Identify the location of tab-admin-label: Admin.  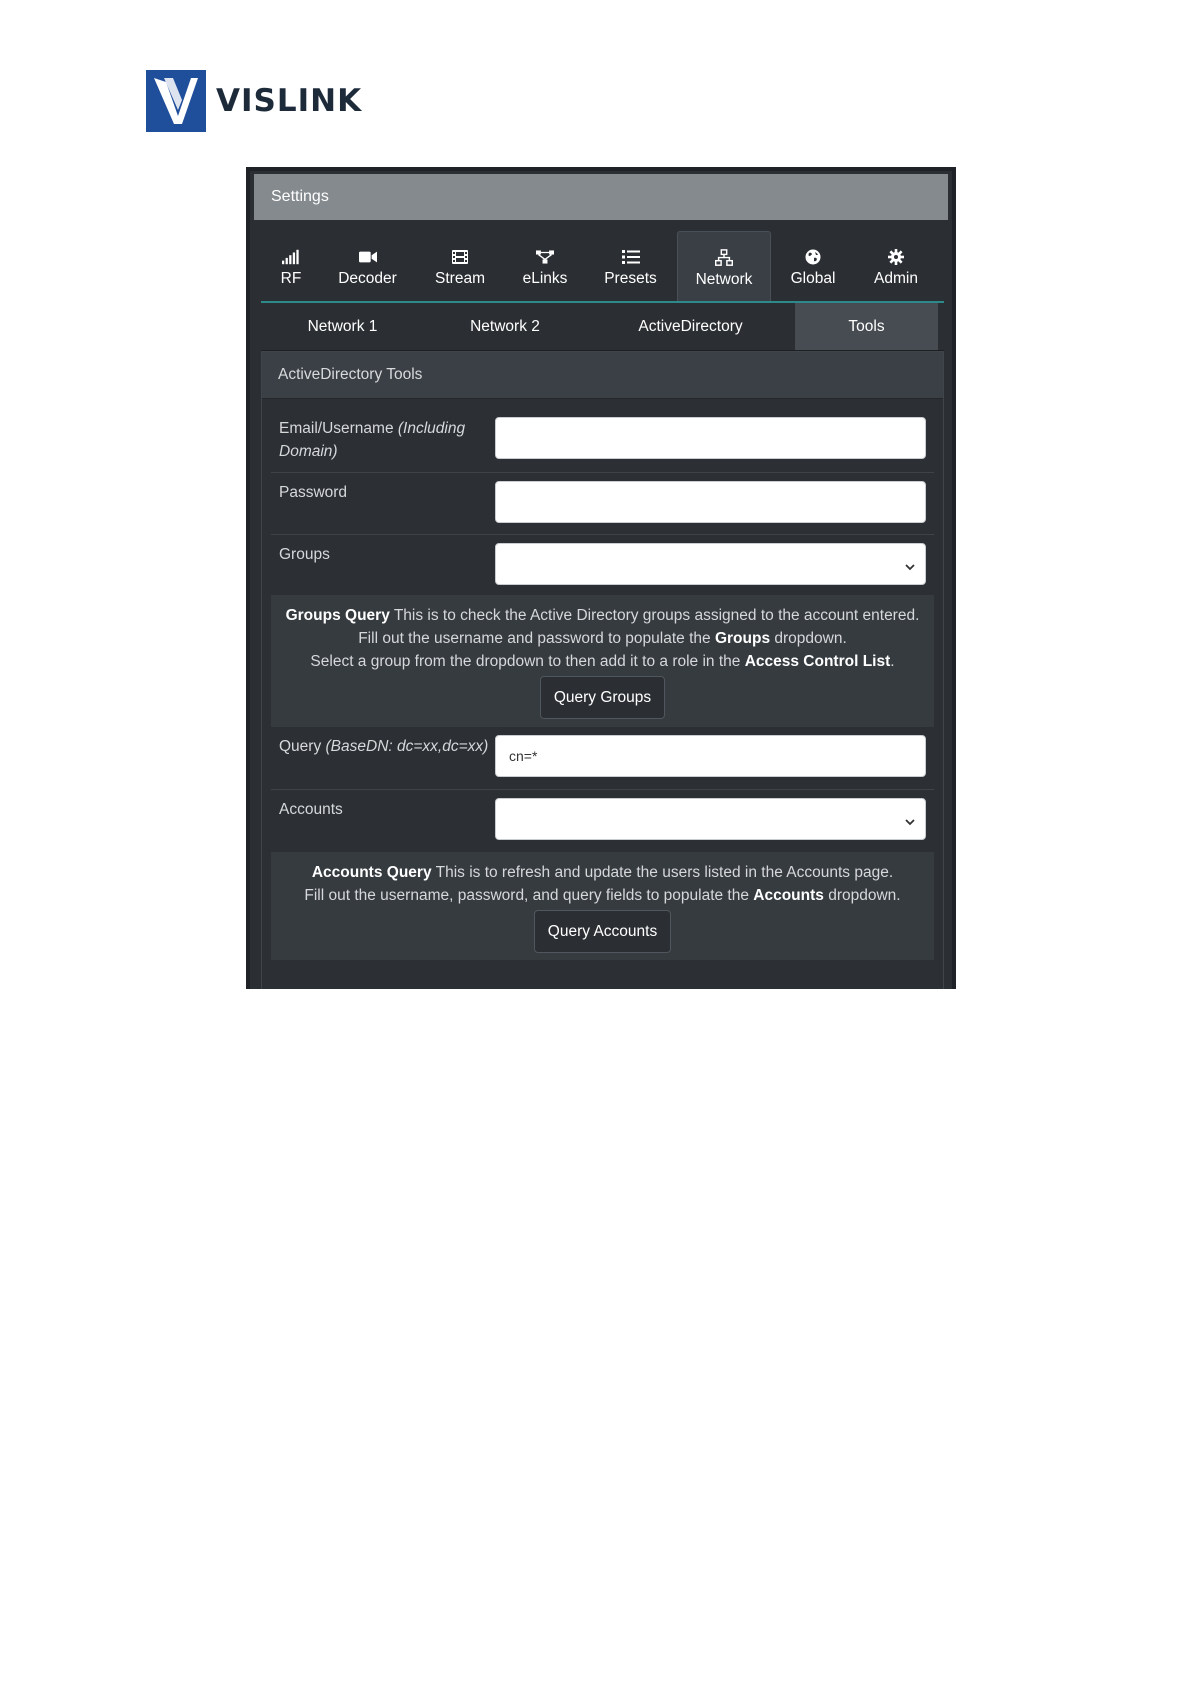
(896, 278).